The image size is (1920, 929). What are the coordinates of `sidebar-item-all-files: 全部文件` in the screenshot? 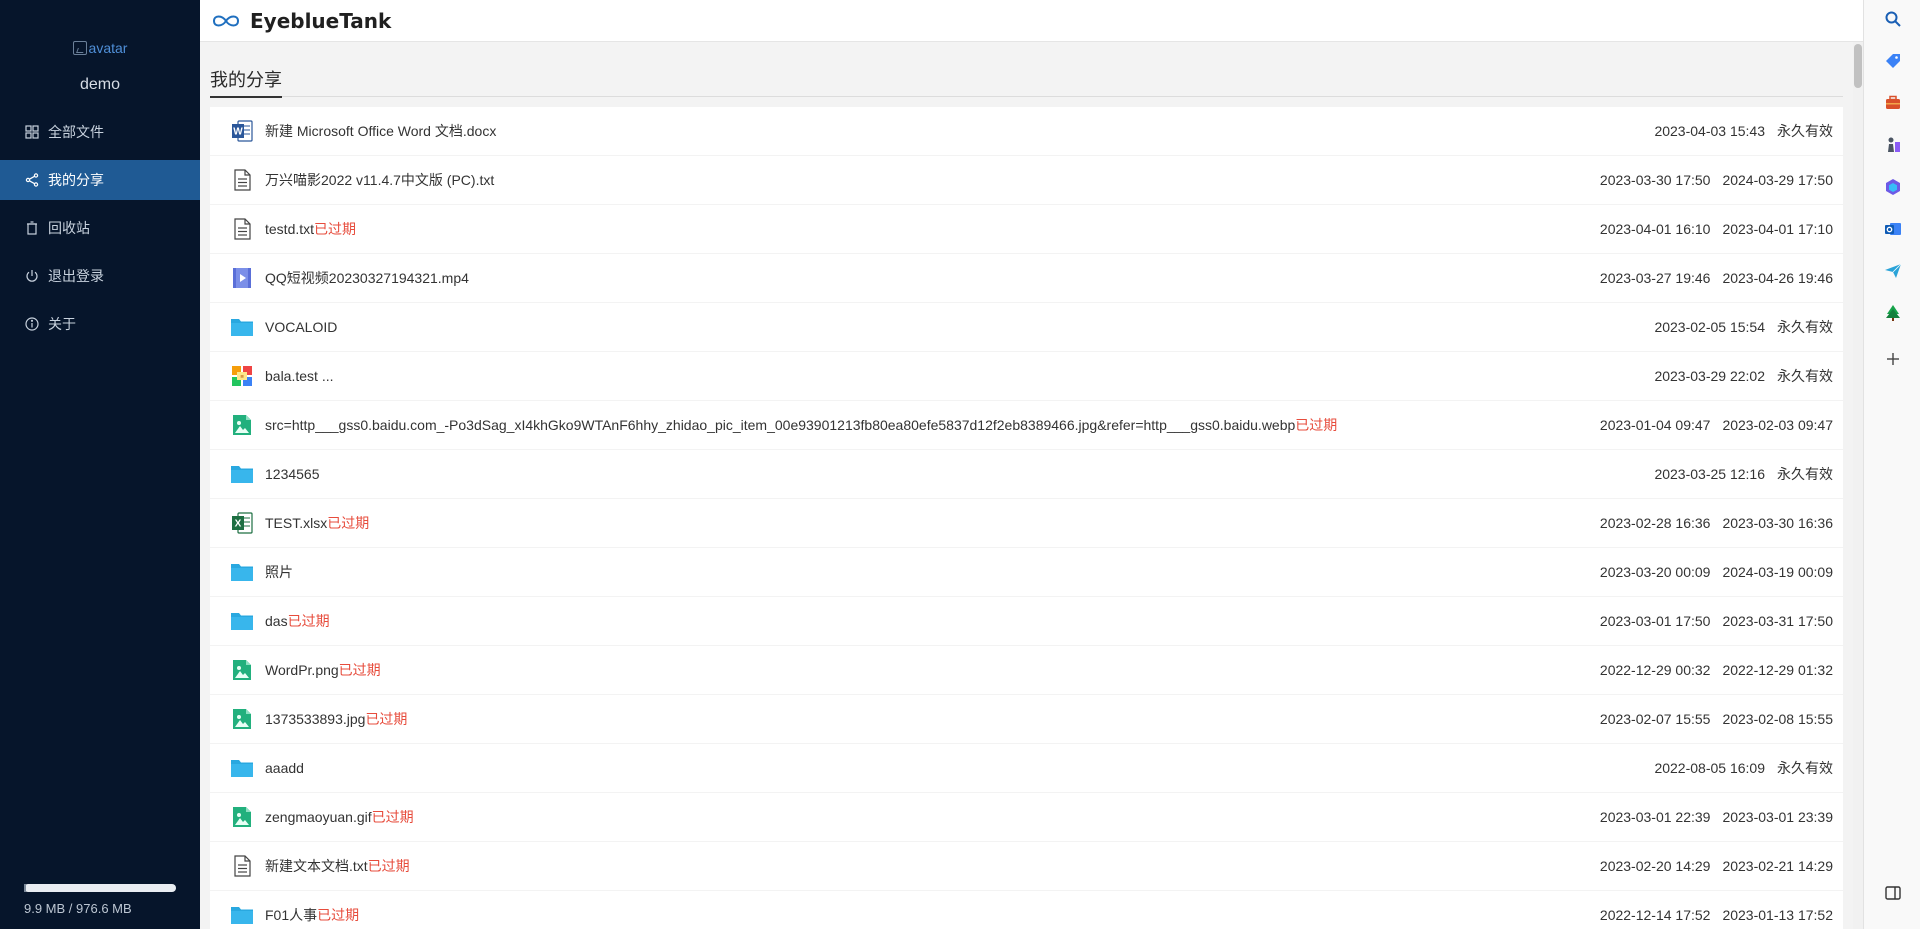 It's located at (100, 132).